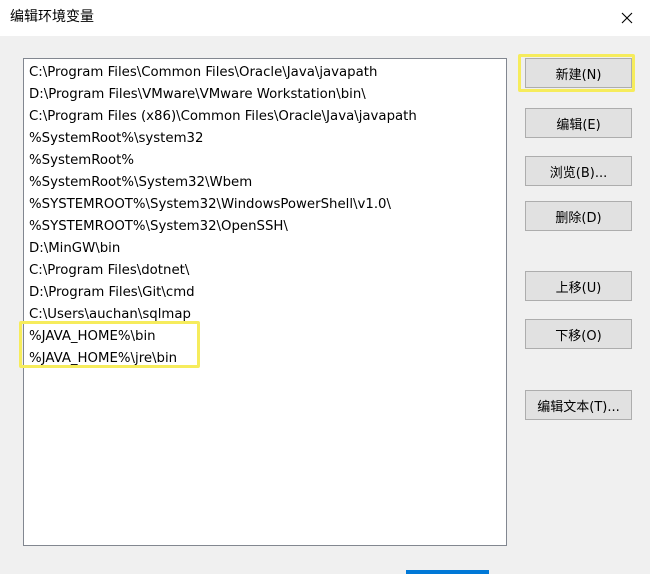 Image resolution: width=650 pixels, height=574 pixels. I want to click on path-list-item: %JAVA_HOME%\bin, so click(265, 337).